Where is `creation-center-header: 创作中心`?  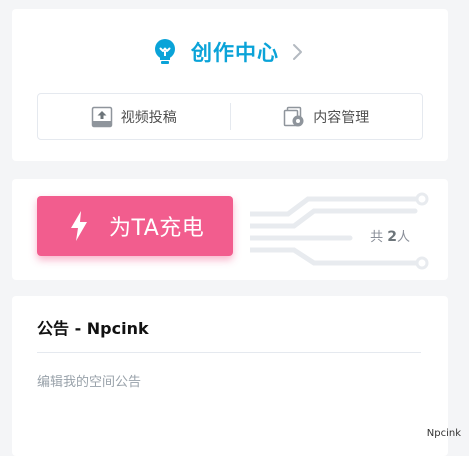 creation-center-header: 创作中心 is located at coordinates (230, 52).